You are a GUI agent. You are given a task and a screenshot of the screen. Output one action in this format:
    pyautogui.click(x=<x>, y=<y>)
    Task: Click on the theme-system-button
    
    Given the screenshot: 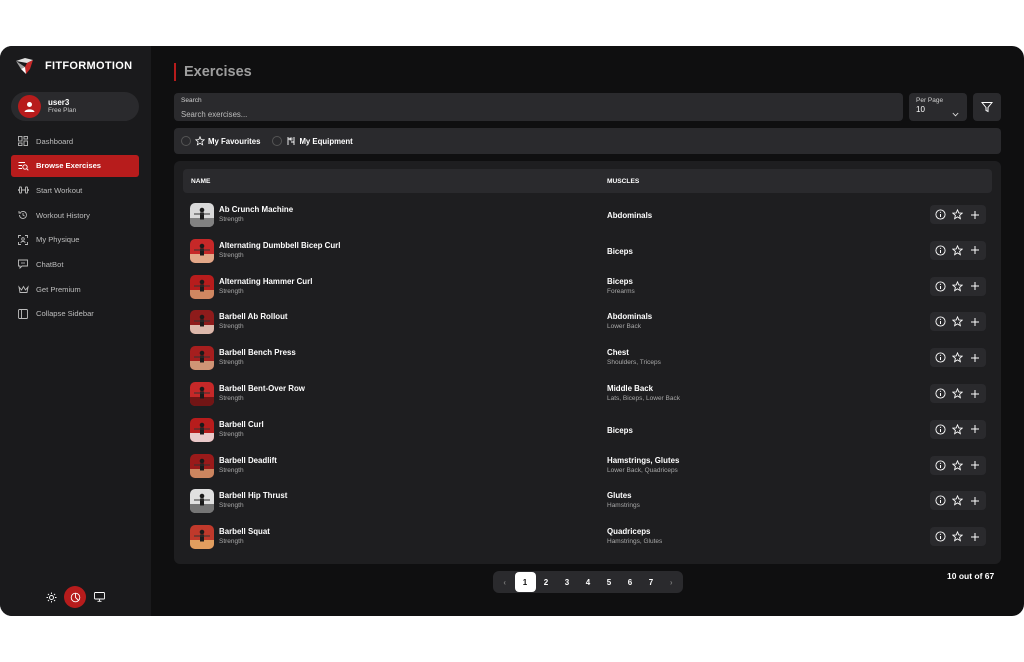 What is the action you would take?
    pyautogui.click(x=99, y=597)
    